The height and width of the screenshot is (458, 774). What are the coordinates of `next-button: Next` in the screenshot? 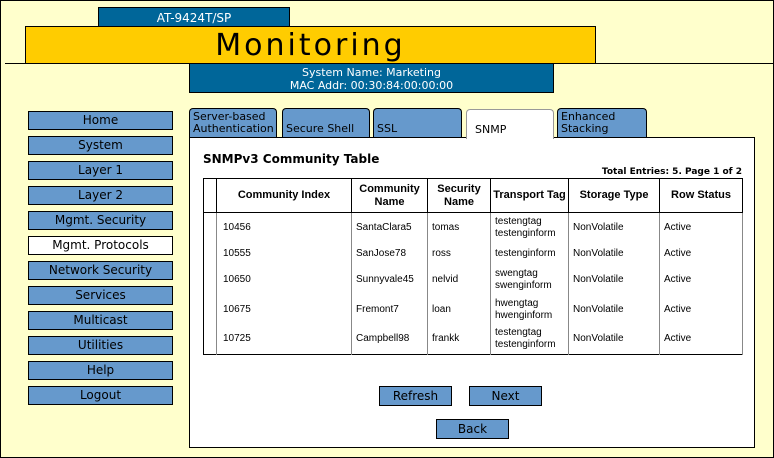 It's located at (505, 396).